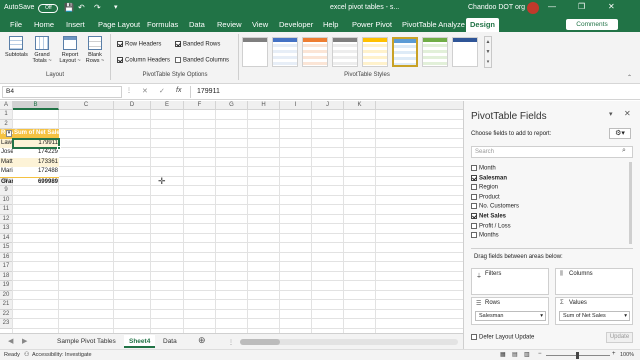 The width and height of the screenshot is (640, 360). What do you see at coordinates (540, 354) in the screenshot?
I see `zoom-out-icon: −` at bounding box center [540, 354].